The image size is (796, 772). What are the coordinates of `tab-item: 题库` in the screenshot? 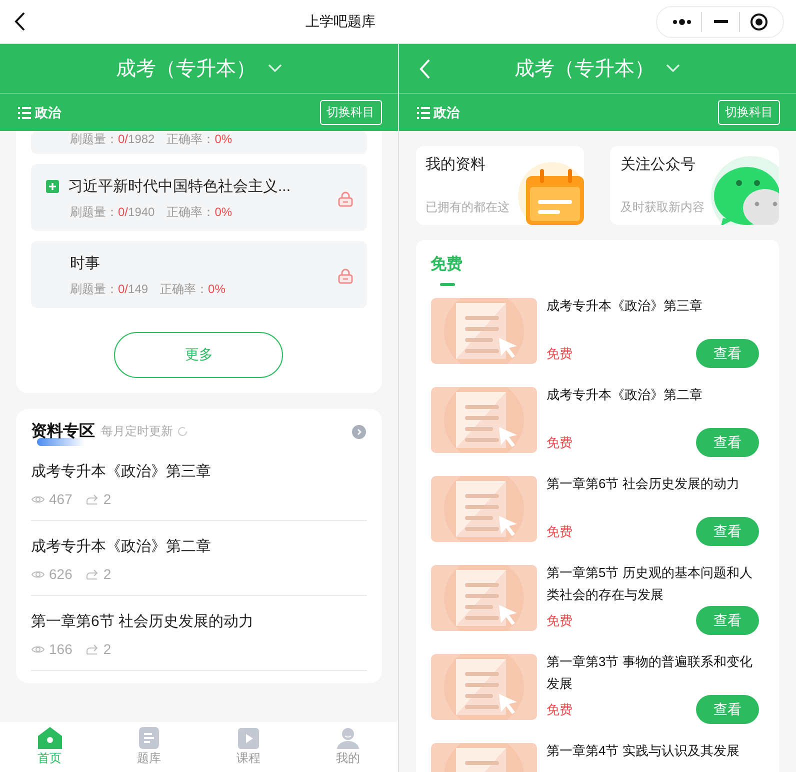 It's located at (149, 747).